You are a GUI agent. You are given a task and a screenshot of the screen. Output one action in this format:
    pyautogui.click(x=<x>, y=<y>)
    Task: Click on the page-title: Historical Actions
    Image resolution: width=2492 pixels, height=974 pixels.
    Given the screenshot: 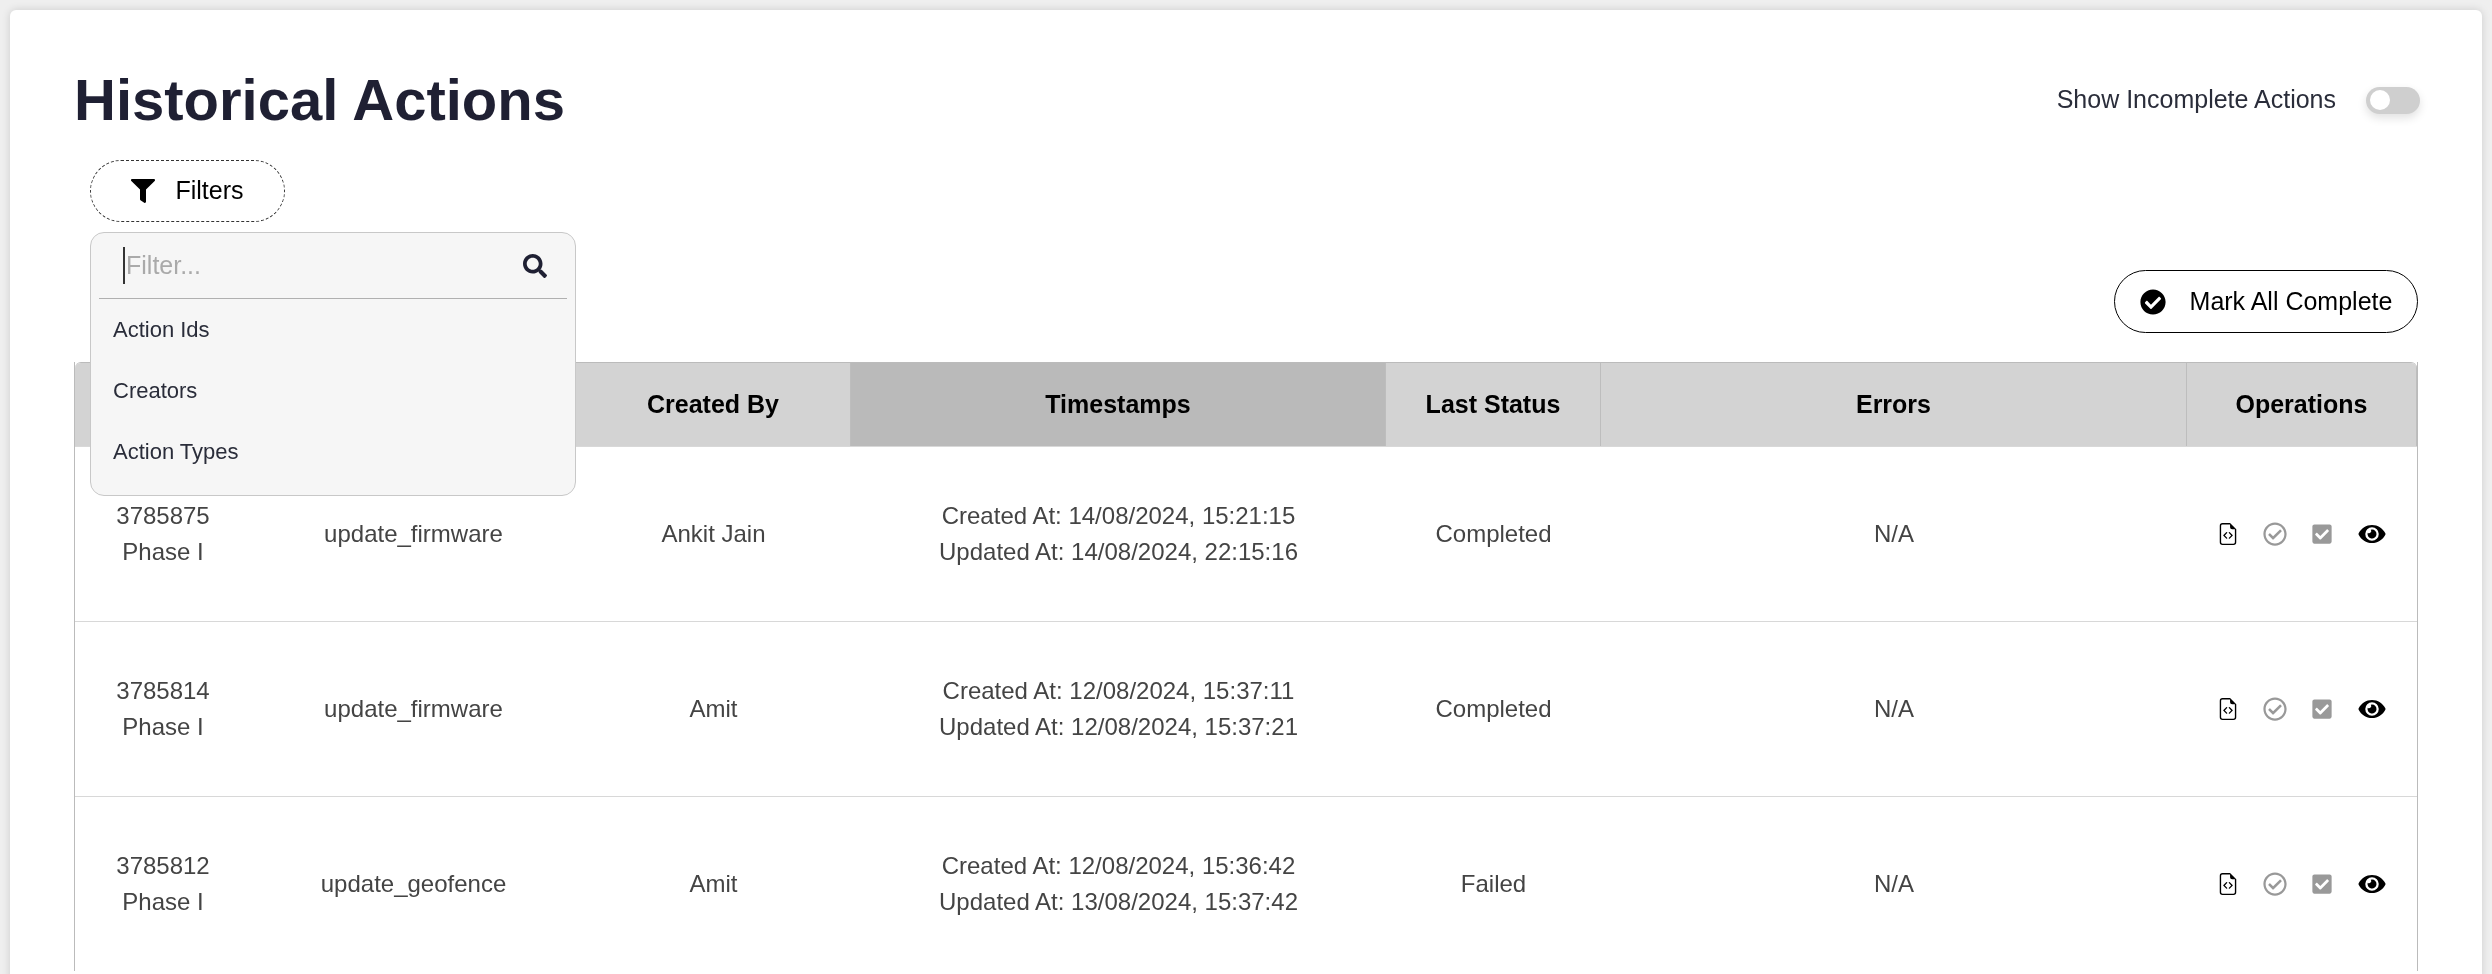 What is the action you would take?
    pyautogui.click(x=319, y=100)
    